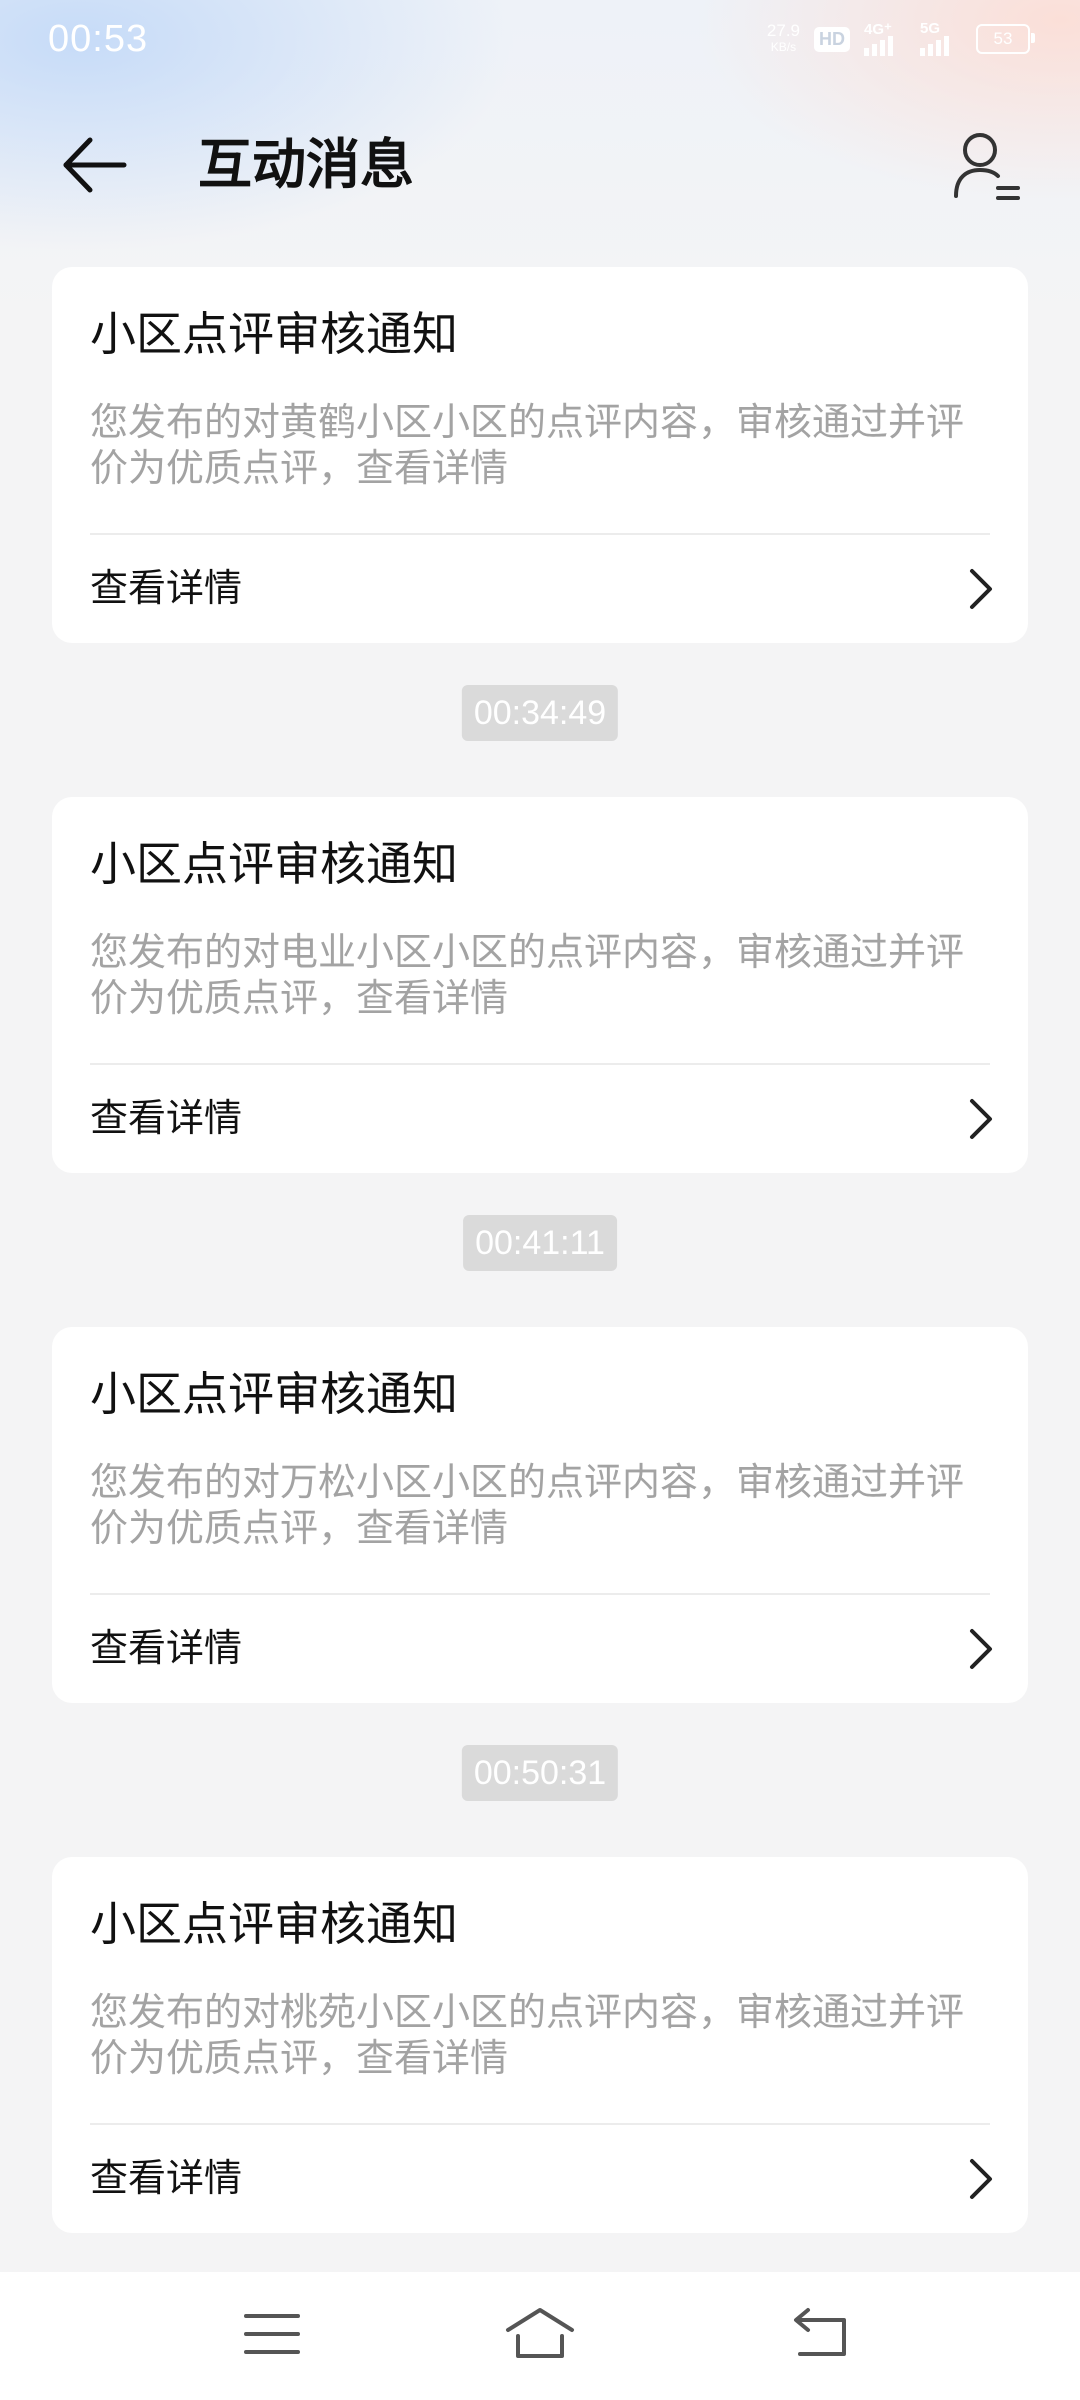  What do you see at coordinates (527, 445) in the screenshot?
I see `message-body: 您发布的对黄鹤小区小区的点评内容，审核通过并评价为优质点评，查看详情` at bounding box center [527, 445].